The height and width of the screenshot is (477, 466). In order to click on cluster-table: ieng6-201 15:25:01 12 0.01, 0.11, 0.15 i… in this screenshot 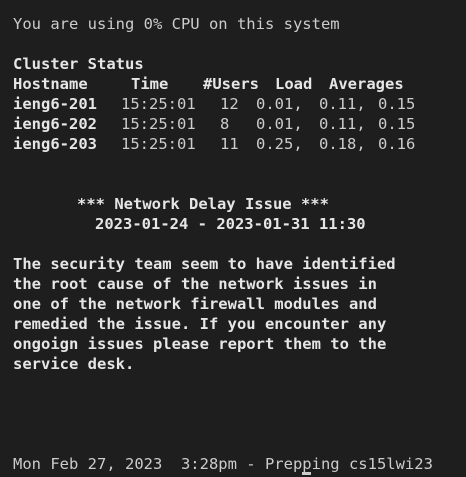, I will do `click(214, 124)`.